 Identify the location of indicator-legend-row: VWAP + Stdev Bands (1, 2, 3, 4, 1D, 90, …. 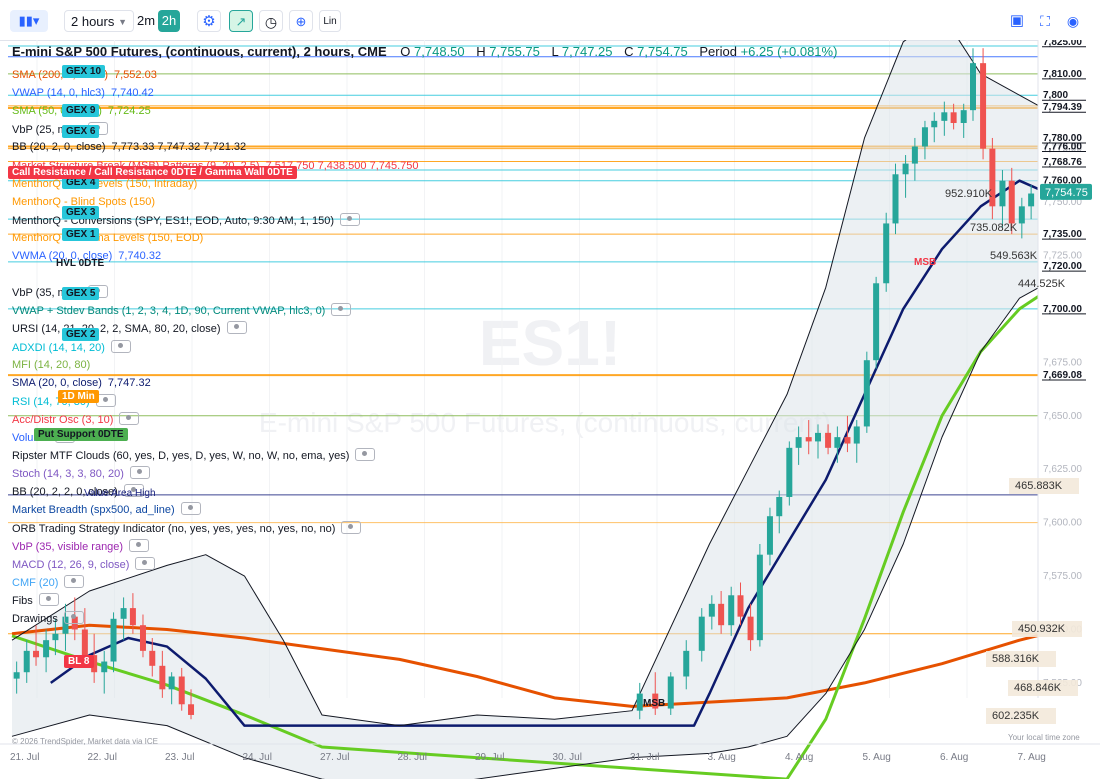
(182, 310).